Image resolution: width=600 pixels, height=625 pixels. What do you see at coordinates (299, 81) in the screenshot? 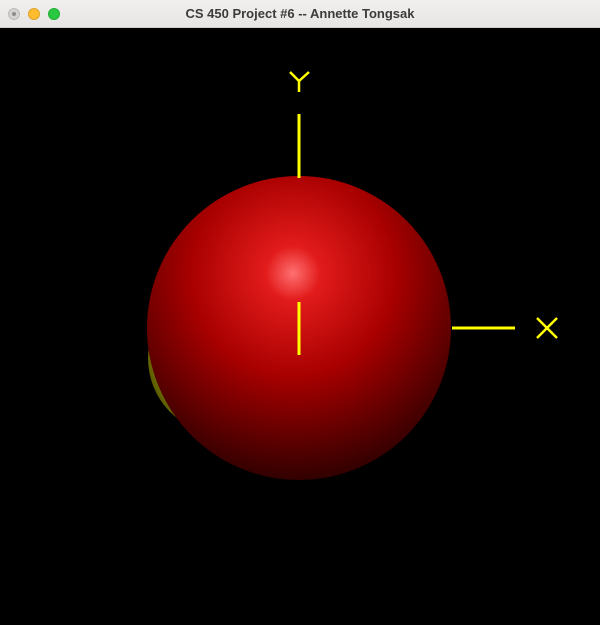
I see `y-axis-label-icon` at bounding box center [299, 81].